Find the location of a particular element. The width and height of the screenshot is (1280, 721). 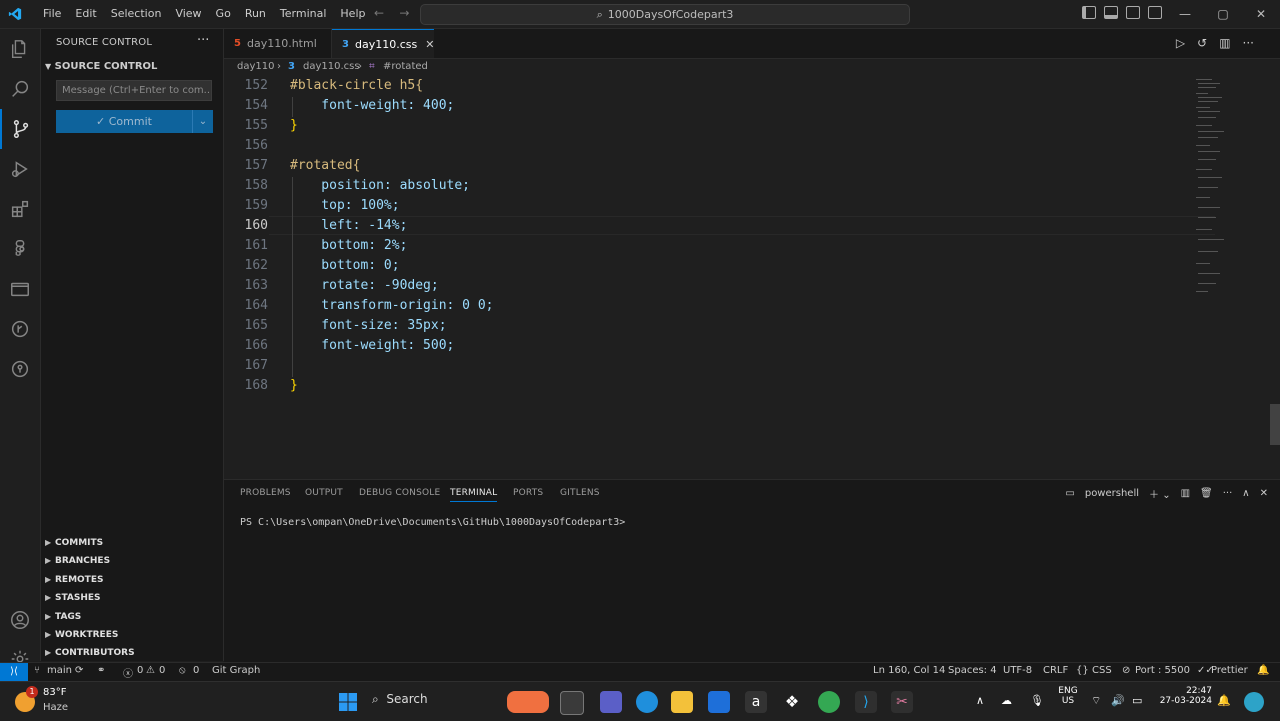

remote-explorer-icon is located at coordinates (20, 289).